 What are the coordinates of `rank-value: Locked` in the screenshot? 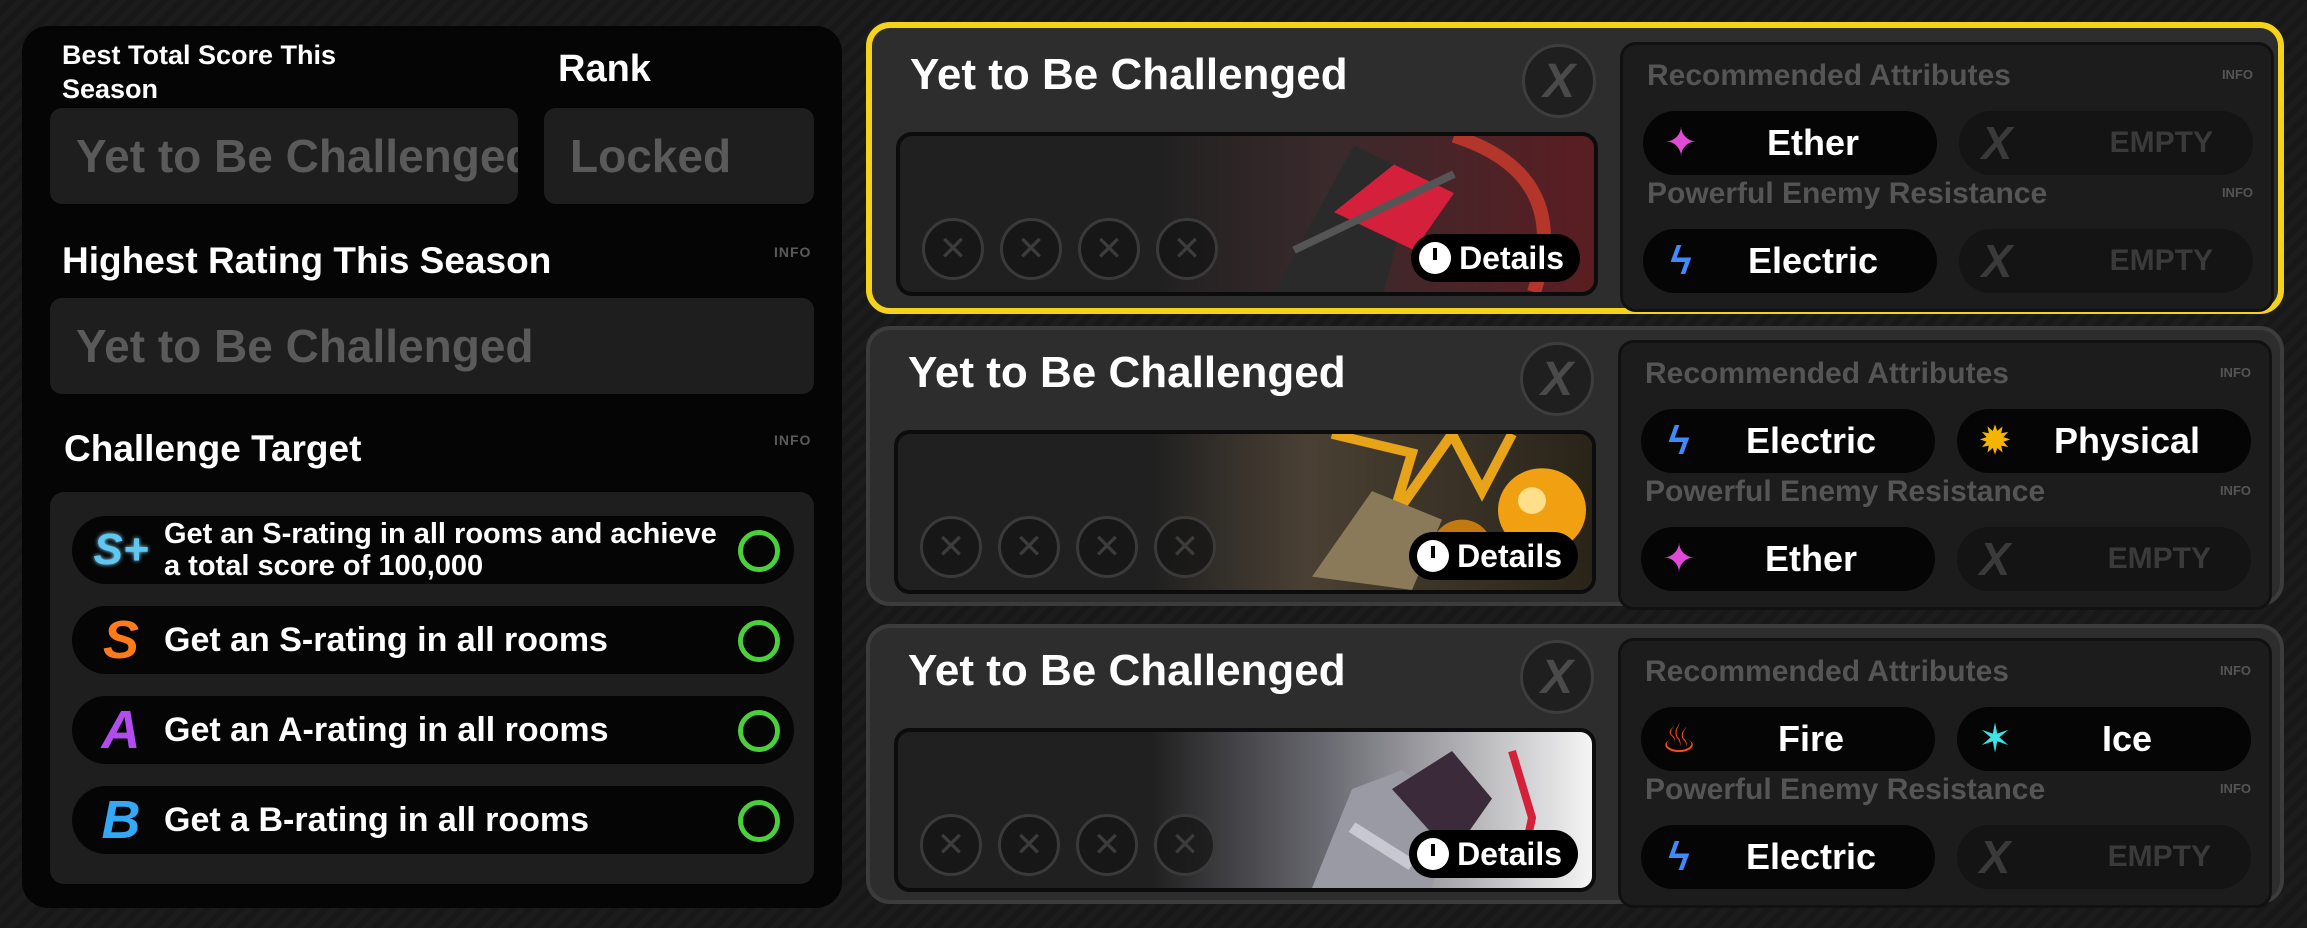 It's located at (679, 156).